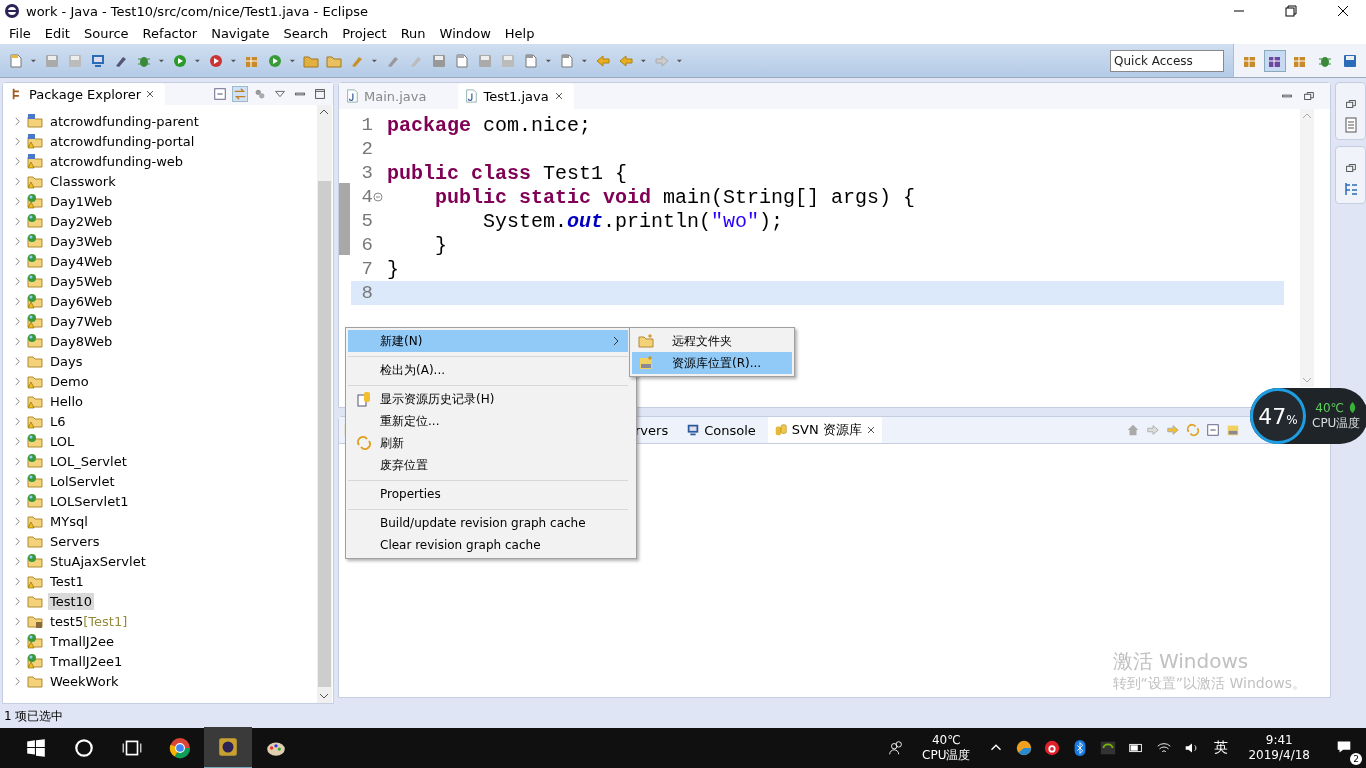  What do you see at coordinates (712, 341) in the screenshot?
I see `menu-item: 远程文件夹` at bounding box center [712, 341].